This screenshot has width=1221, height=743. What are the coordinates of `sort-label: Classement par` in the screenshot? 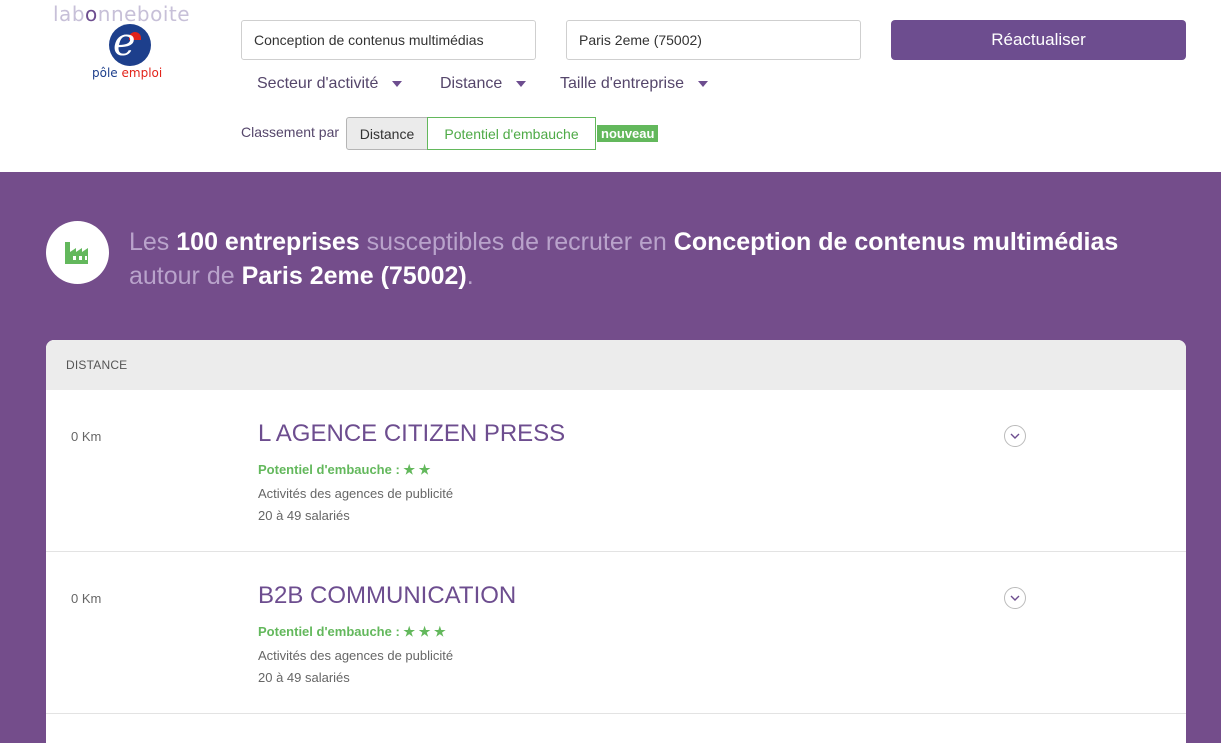 It's located at (290, 132).